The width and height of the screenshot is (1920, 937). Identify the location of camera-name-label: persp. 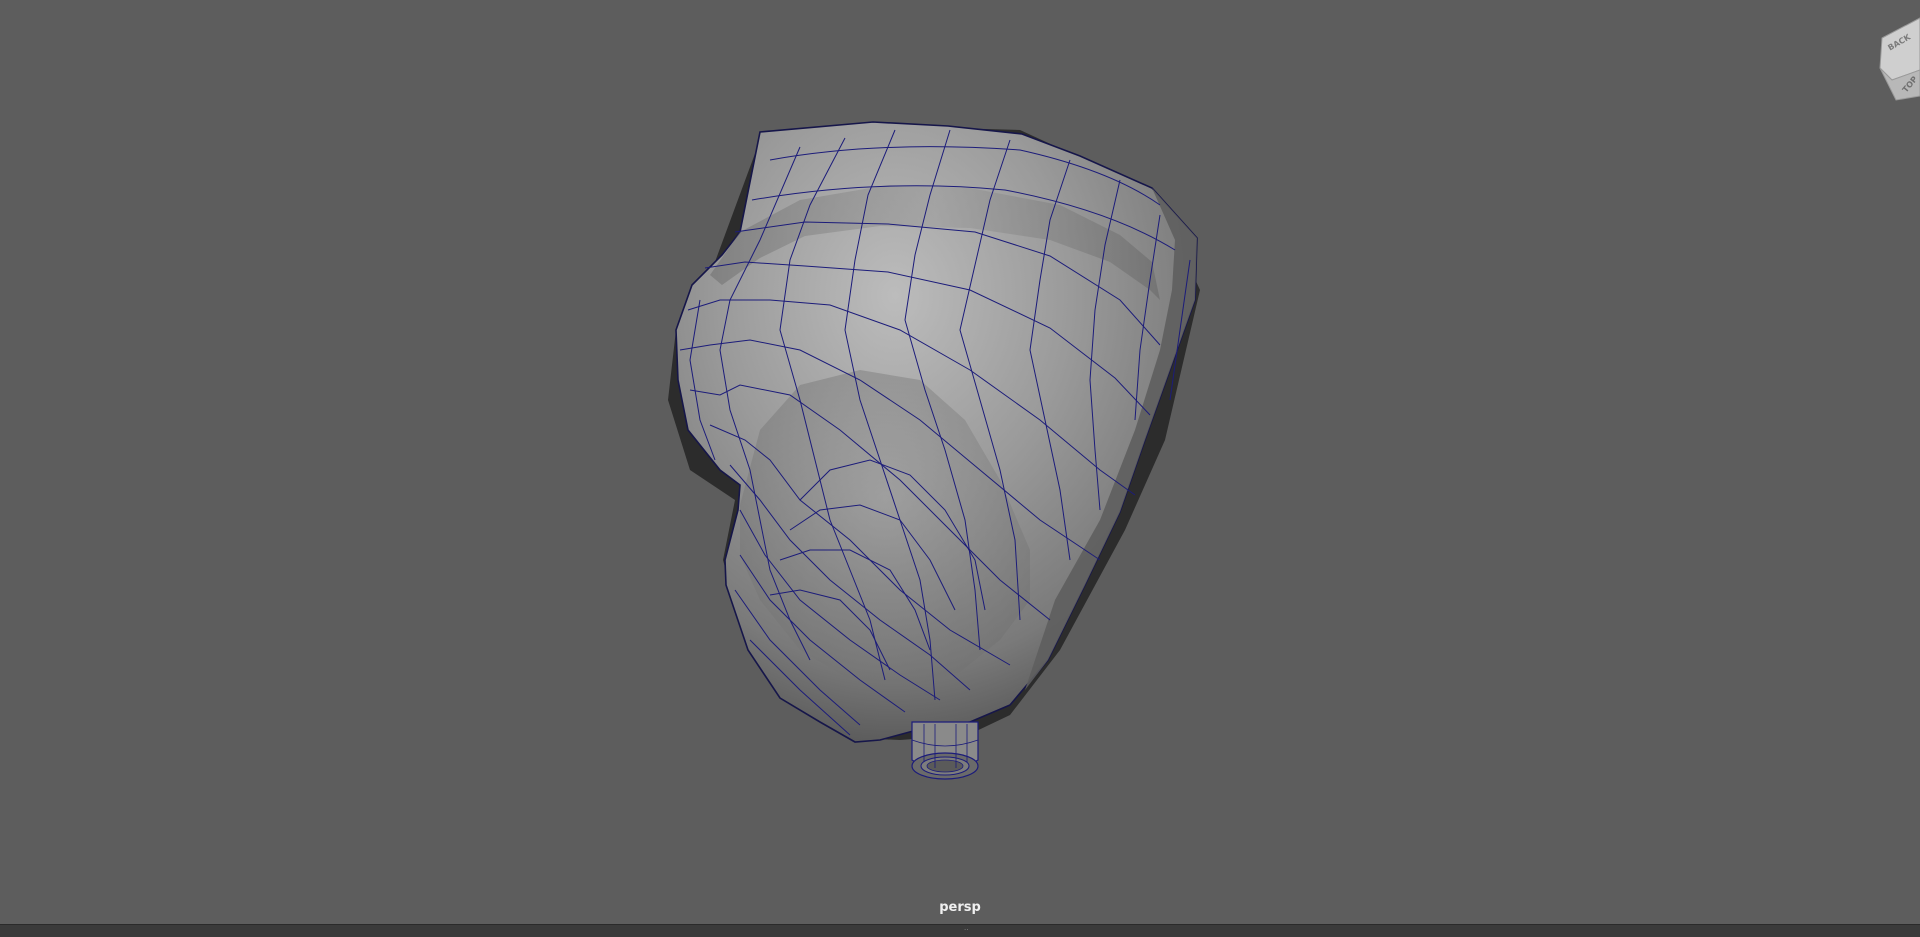
(960, 907).